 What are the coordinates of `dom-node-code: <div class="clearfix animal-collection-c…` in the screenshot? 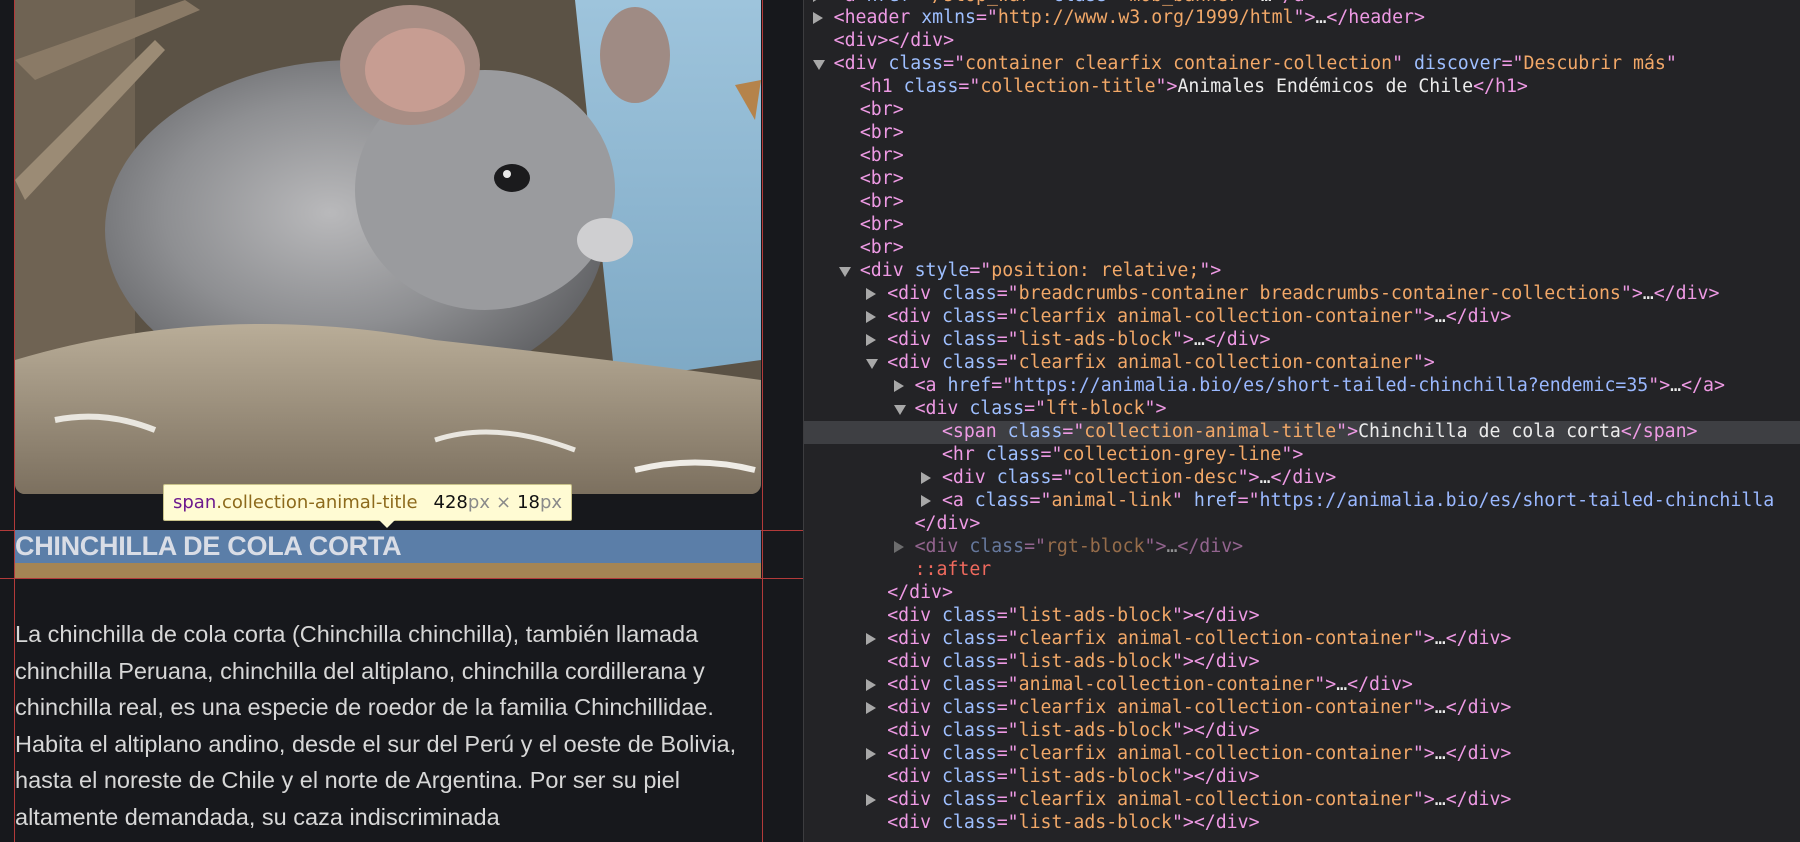 It's located at (1161, 363).